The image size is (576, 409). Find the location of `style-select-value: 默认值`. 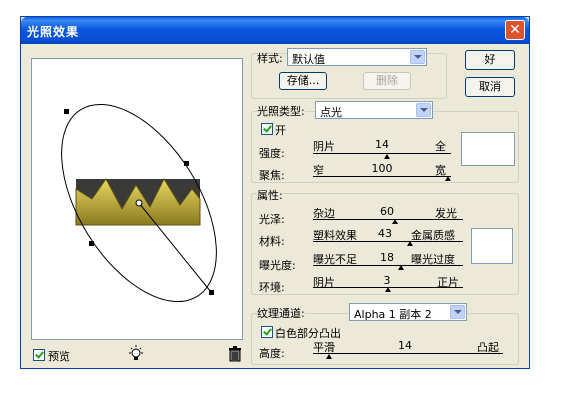

style-select-value: 默认值 is located at coordinates (308, 59).